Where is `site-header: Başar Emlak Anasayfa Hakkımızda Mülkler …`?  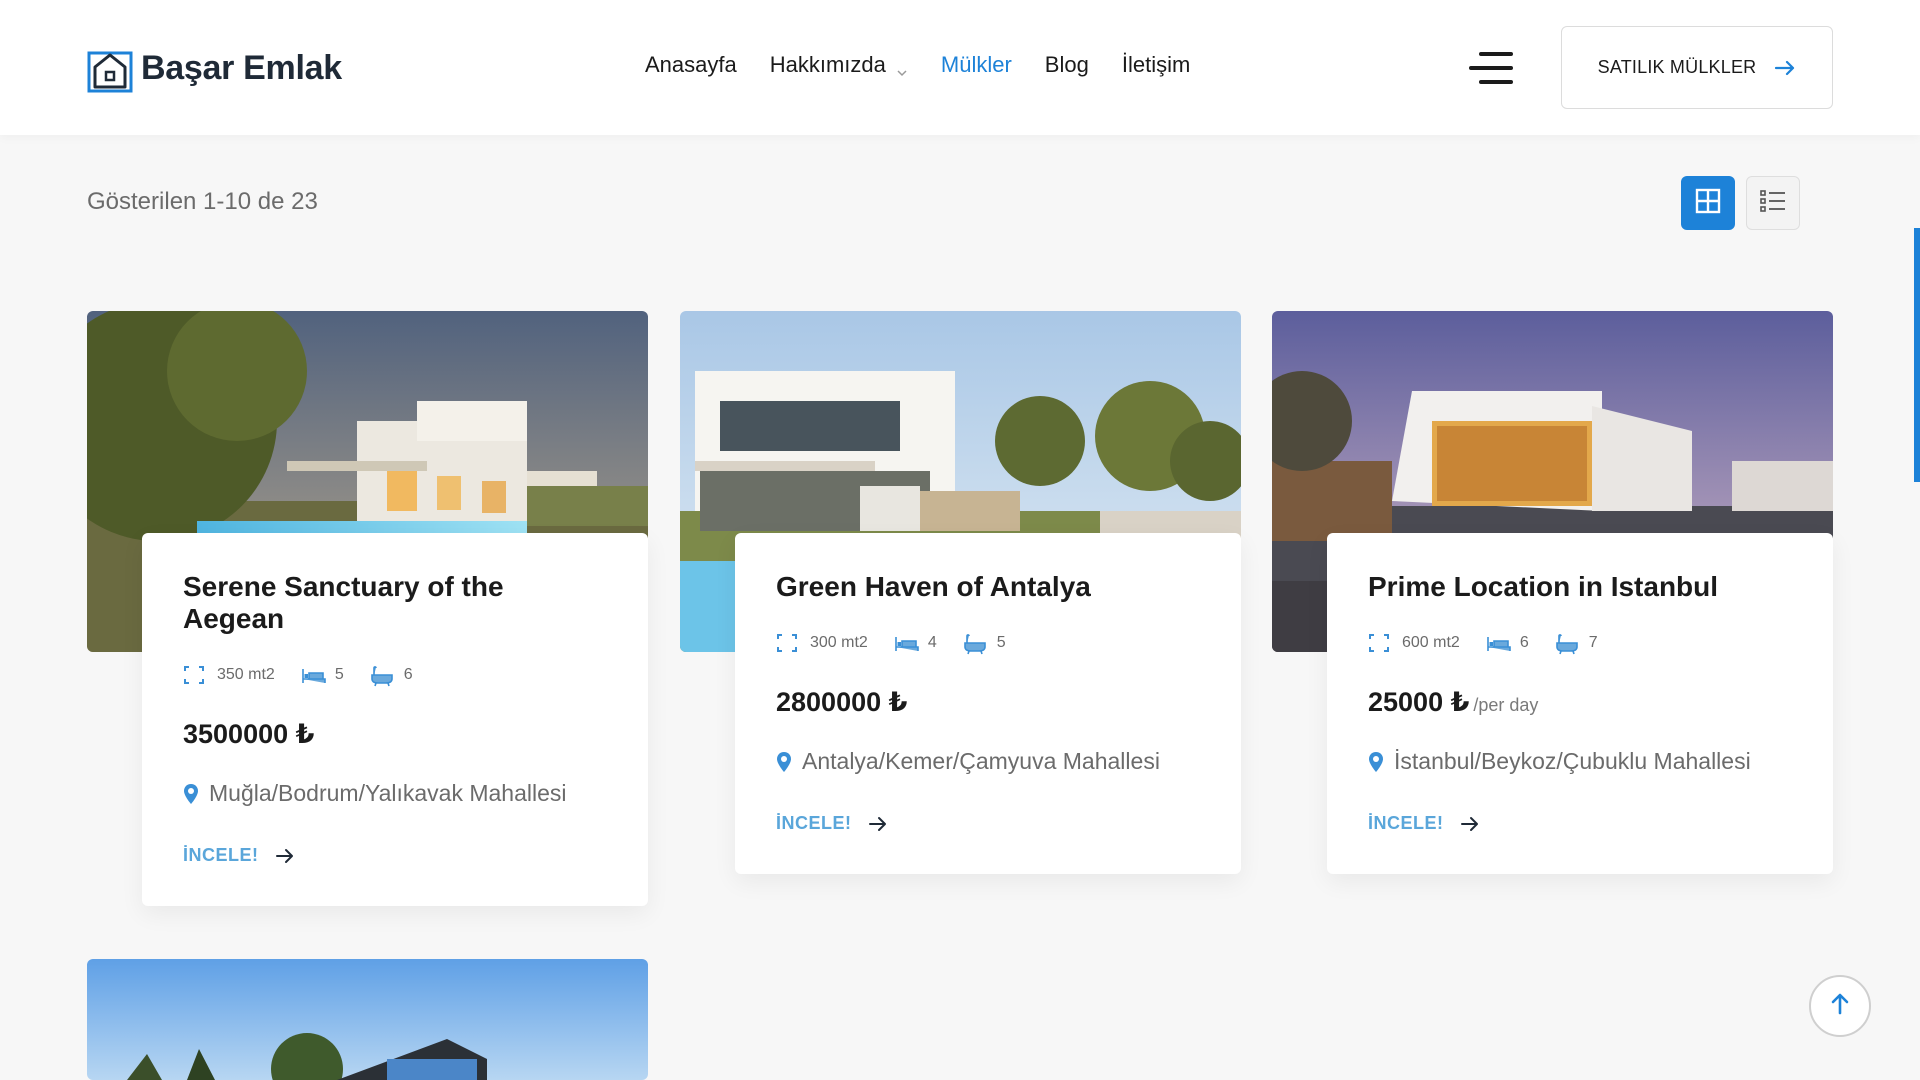 site-header: Başar Emlak Anasayfa Hakkımızda Mülkler … is located at coordinates (960, 67).